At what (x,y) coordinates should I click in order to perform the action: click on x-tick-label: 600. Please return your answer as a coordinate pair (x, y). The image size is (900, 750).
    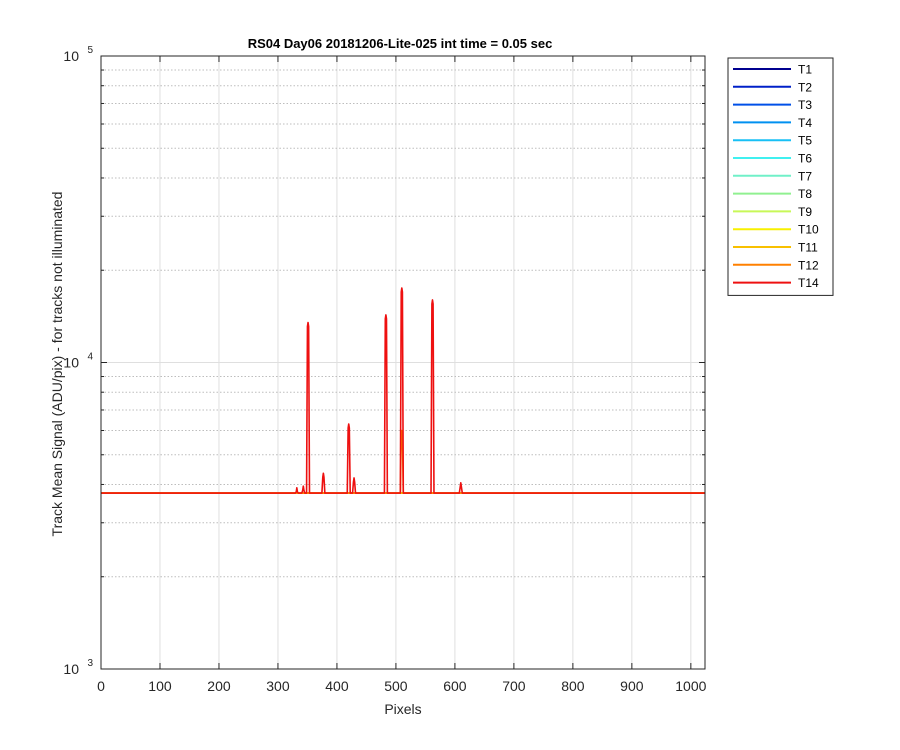
    Looking at the image, I should click on (455, 686).